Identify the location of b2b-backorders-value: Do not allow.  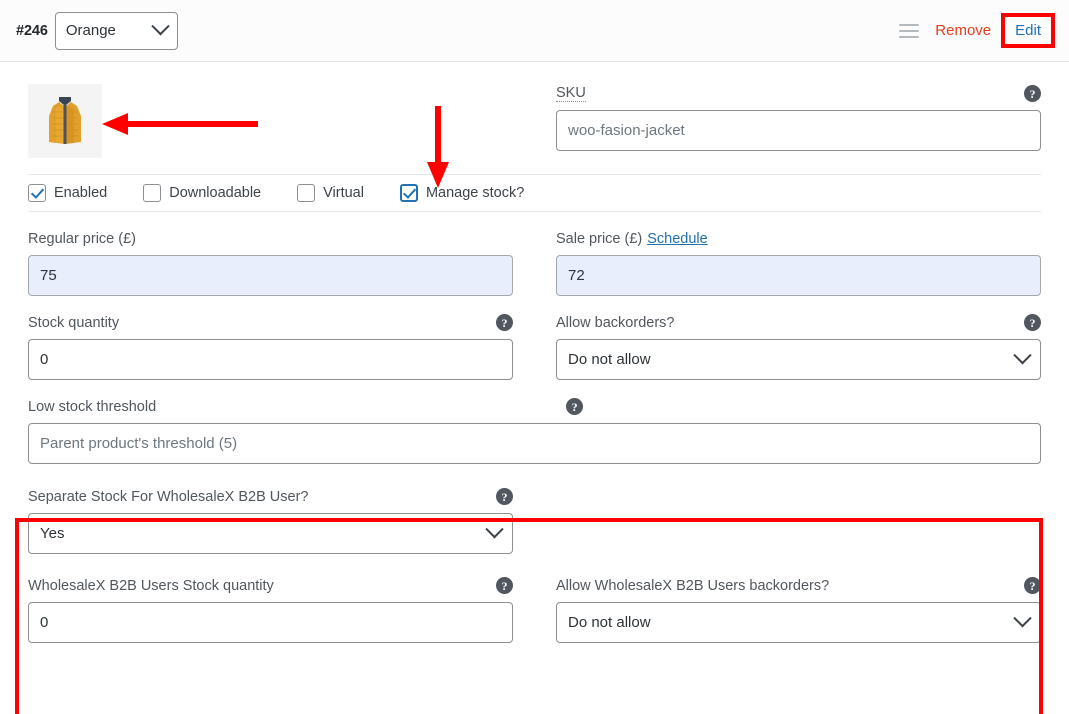
(609, 622).